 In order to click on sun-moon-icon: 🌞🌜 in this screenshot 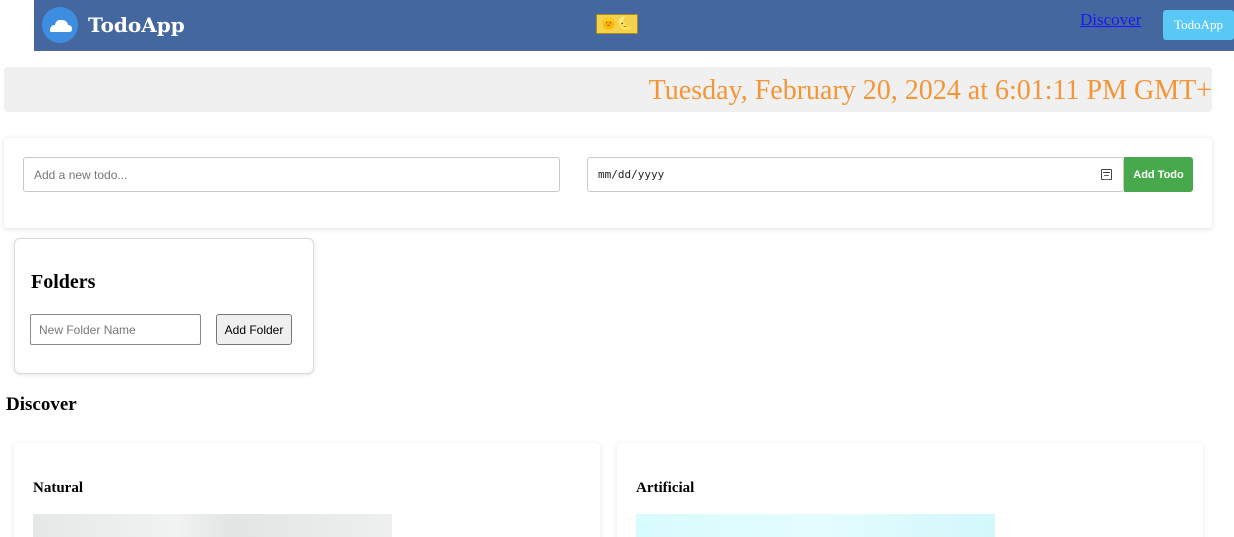, I will do `click(617, 24)`.